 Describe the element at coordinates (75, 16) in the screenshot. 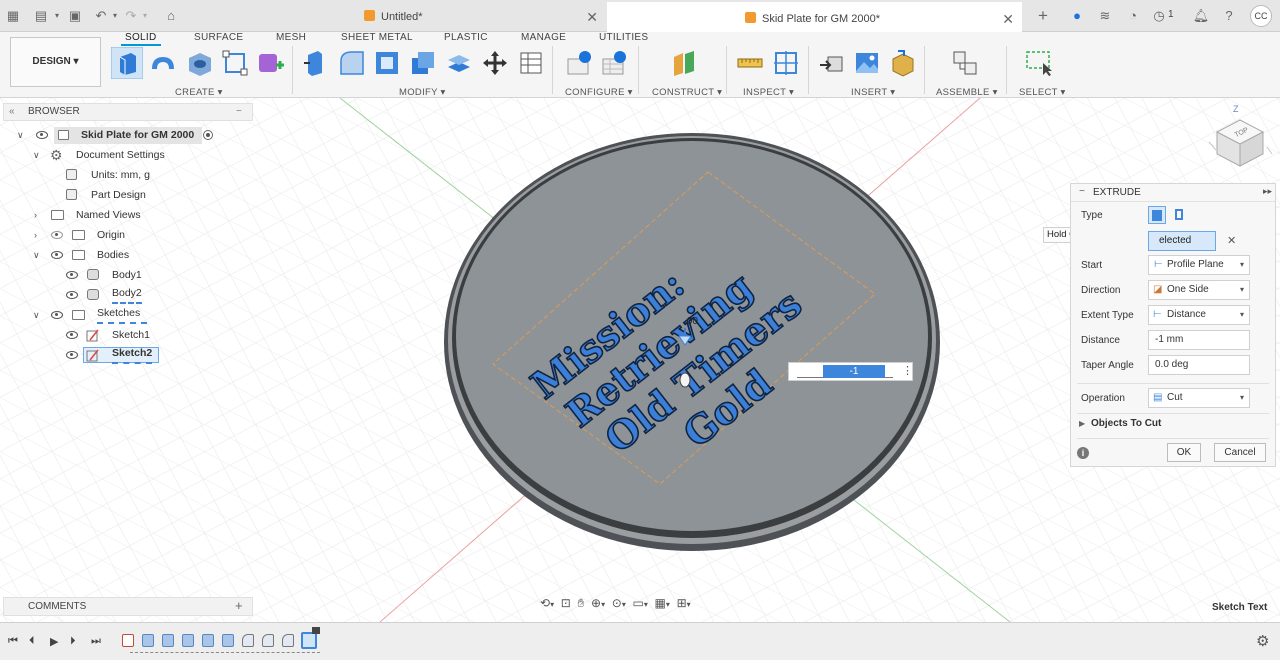

I see `save-icon: ▣` at that location.